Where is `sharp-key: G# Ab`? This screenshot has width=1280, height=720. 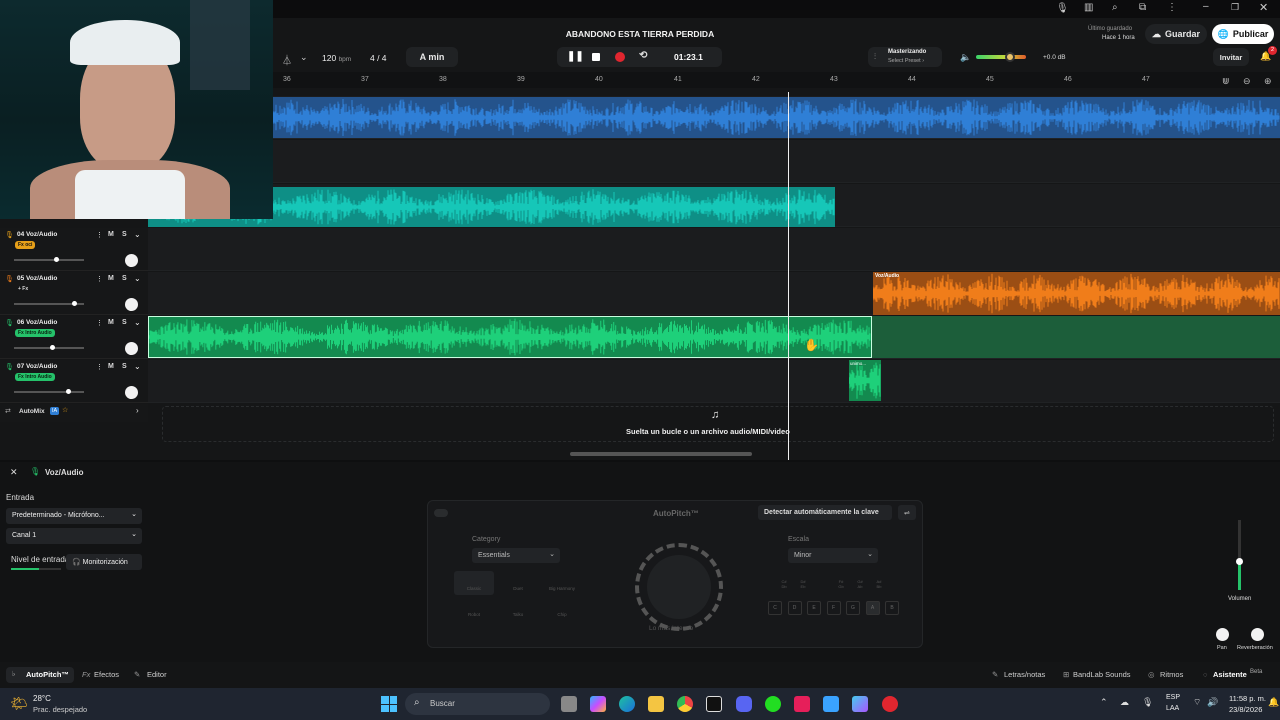 sharp-key: G# Ab is located at coordinates (860, 586).